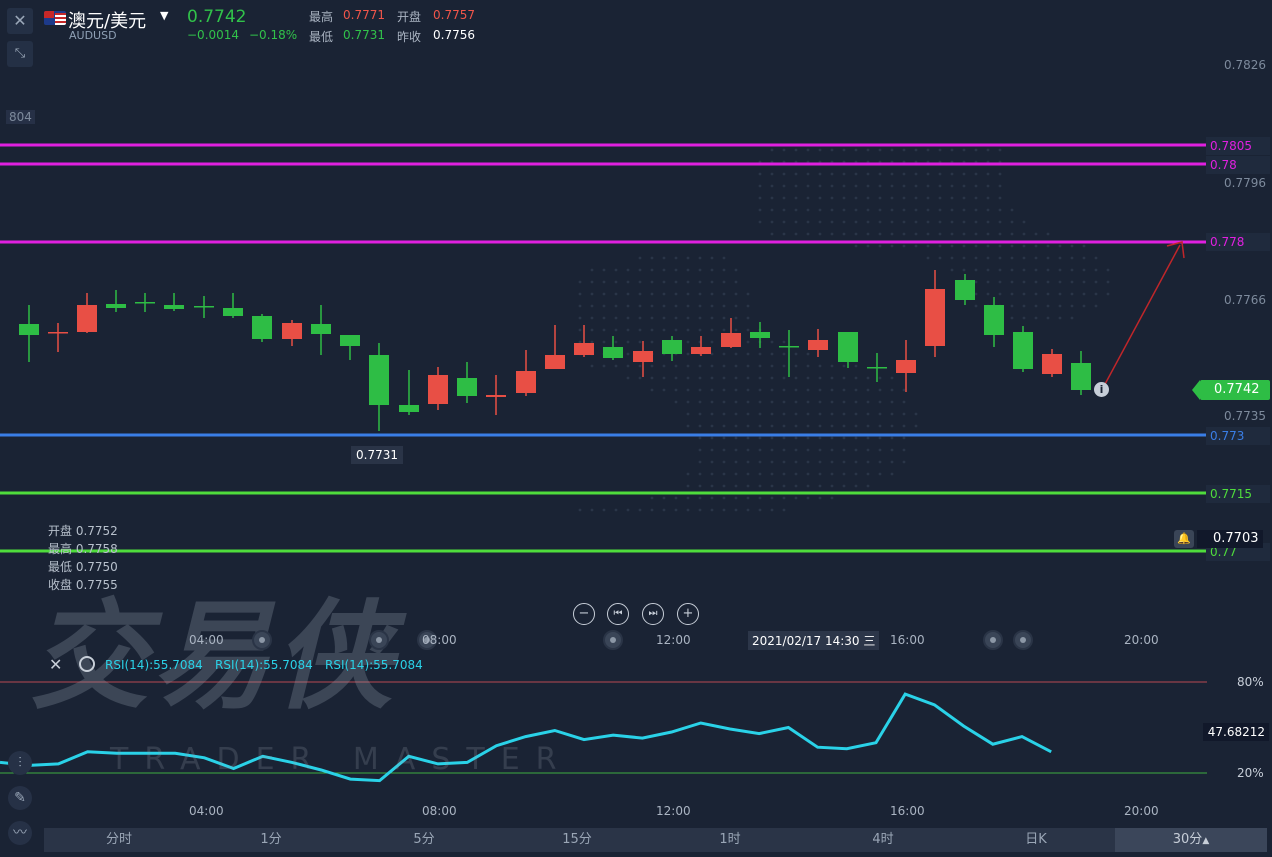 The height and width of the screenshot is (857, 1272). I want to click on tab-5min: 5分, so click(424, 840).